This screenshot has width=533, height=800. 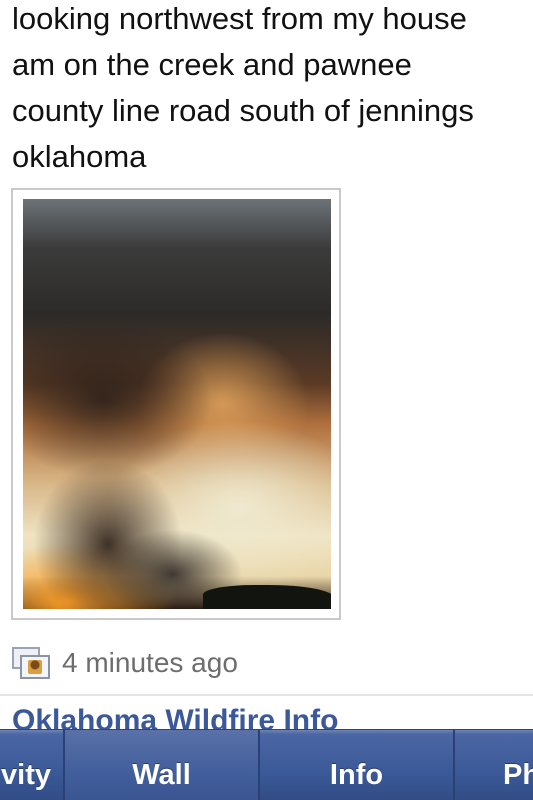 I want to click on smoke-cloud, so click(x=118, y=399).